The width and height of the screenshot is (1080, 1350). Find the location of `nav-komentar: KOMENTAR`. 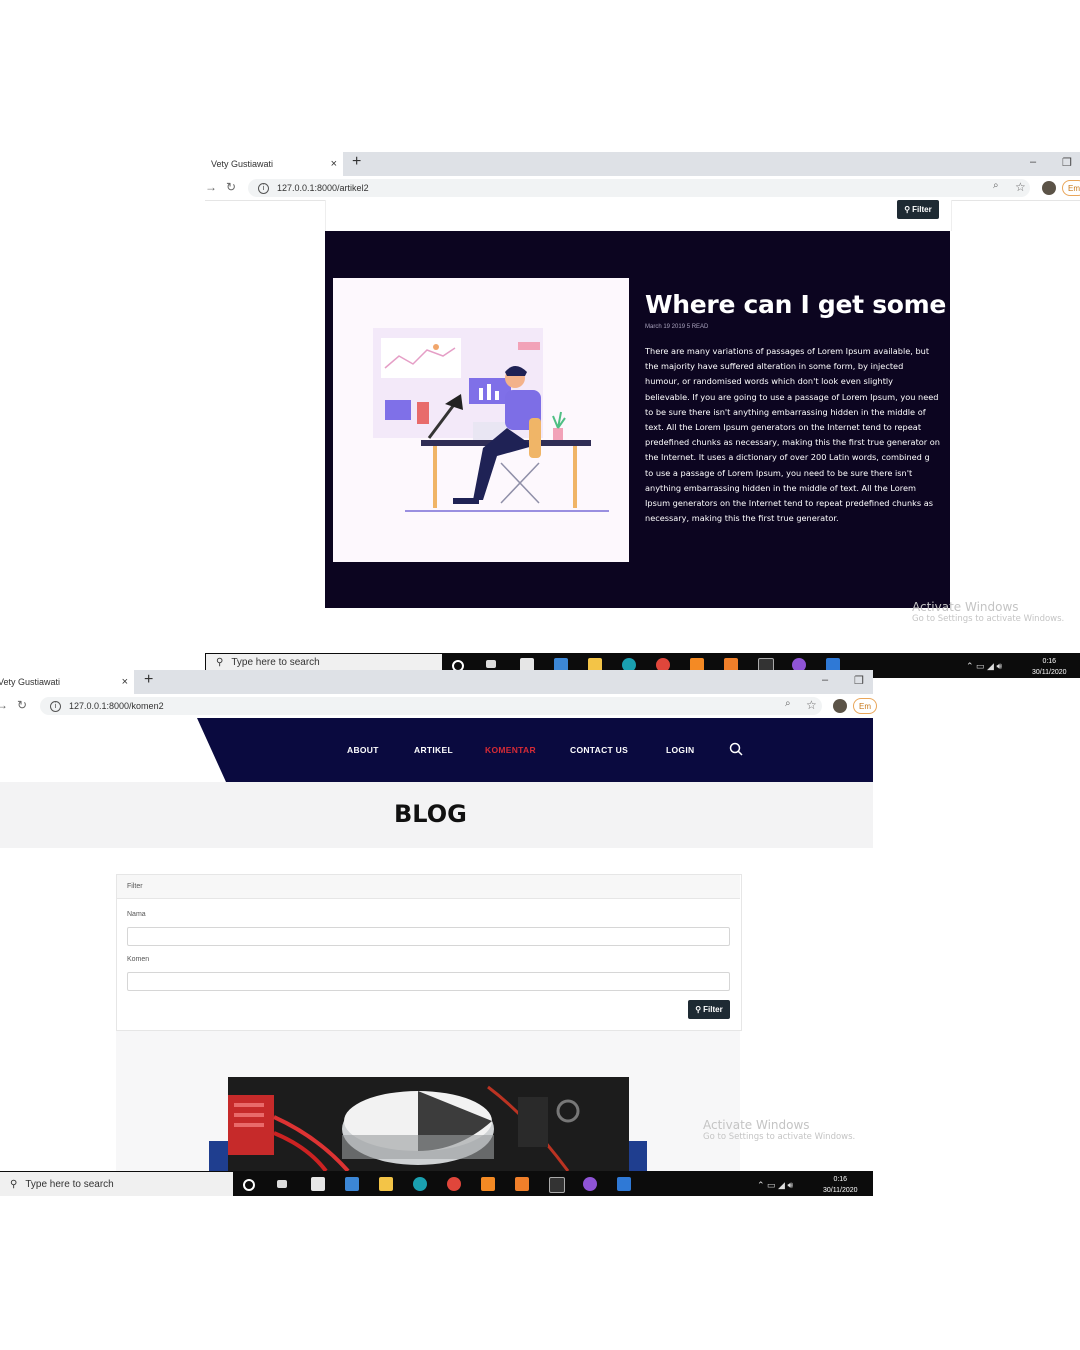

nav-komentar: KOMENTAR is located at coordinates (510, 750).